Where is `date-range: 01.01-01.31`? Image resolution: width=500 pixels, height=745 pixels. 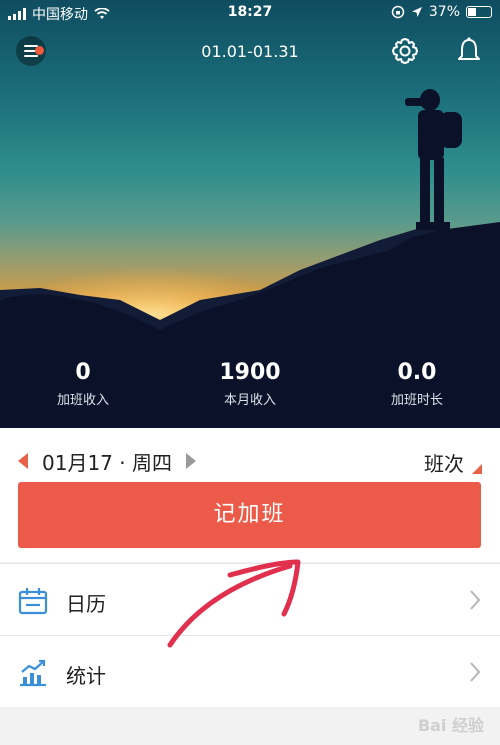
date-range: 01.01-01.31 is located at coordinates (250, 51).